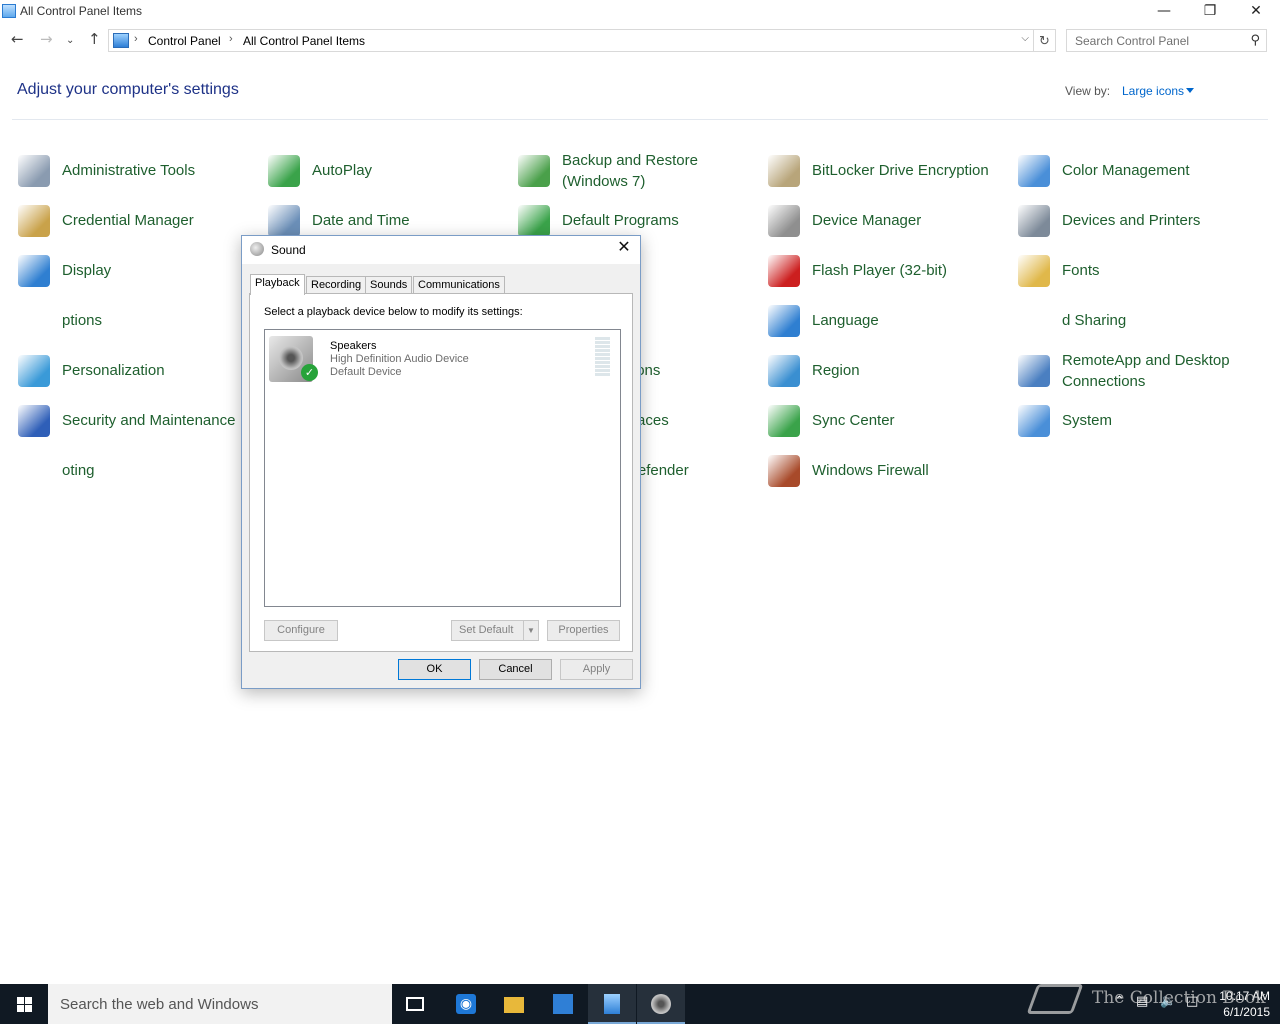  I want to click on cp-item-label: Default Programs, so click(620, 220).